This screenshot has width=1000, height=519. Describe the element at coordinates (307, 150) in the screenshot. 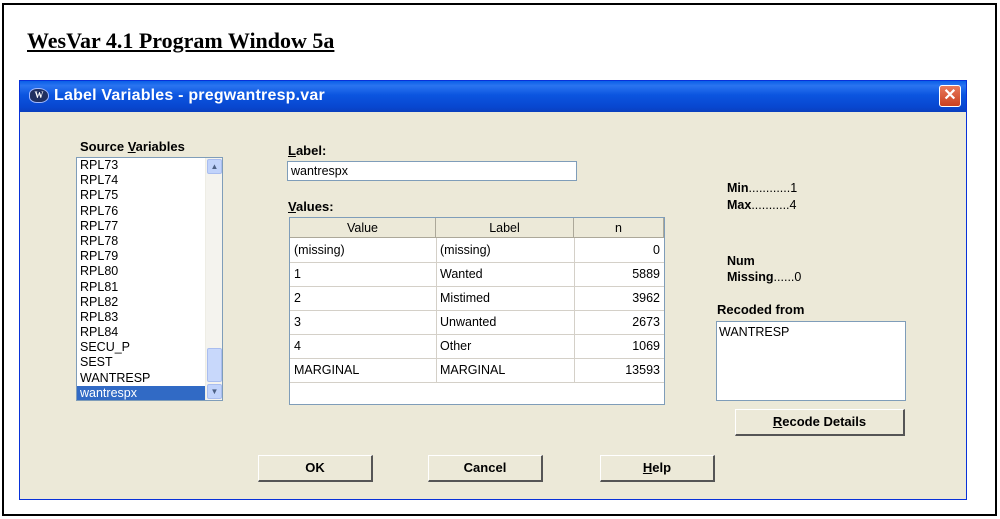

I see `label-field-label: Label:` at that location.